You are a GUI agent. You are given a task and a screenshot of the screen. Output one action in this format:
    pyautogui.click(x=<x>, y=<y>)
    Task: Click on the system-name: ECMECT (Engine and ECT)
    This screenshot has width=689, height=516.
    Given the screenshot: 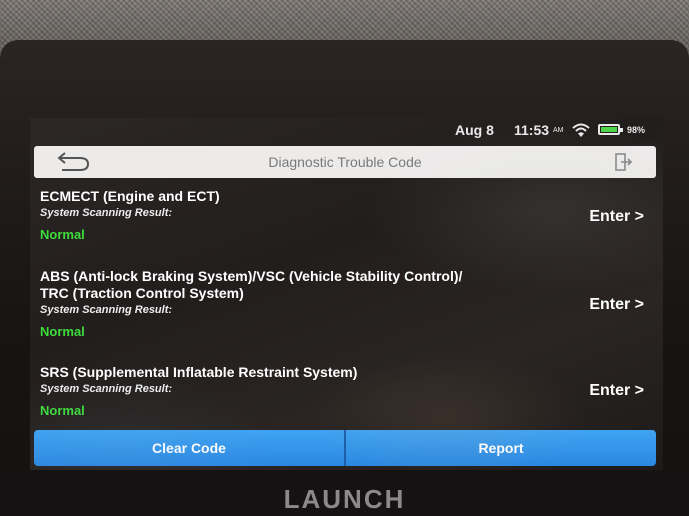 What is the action you would take?
    pyautogui.click(x=130, y=196)
    